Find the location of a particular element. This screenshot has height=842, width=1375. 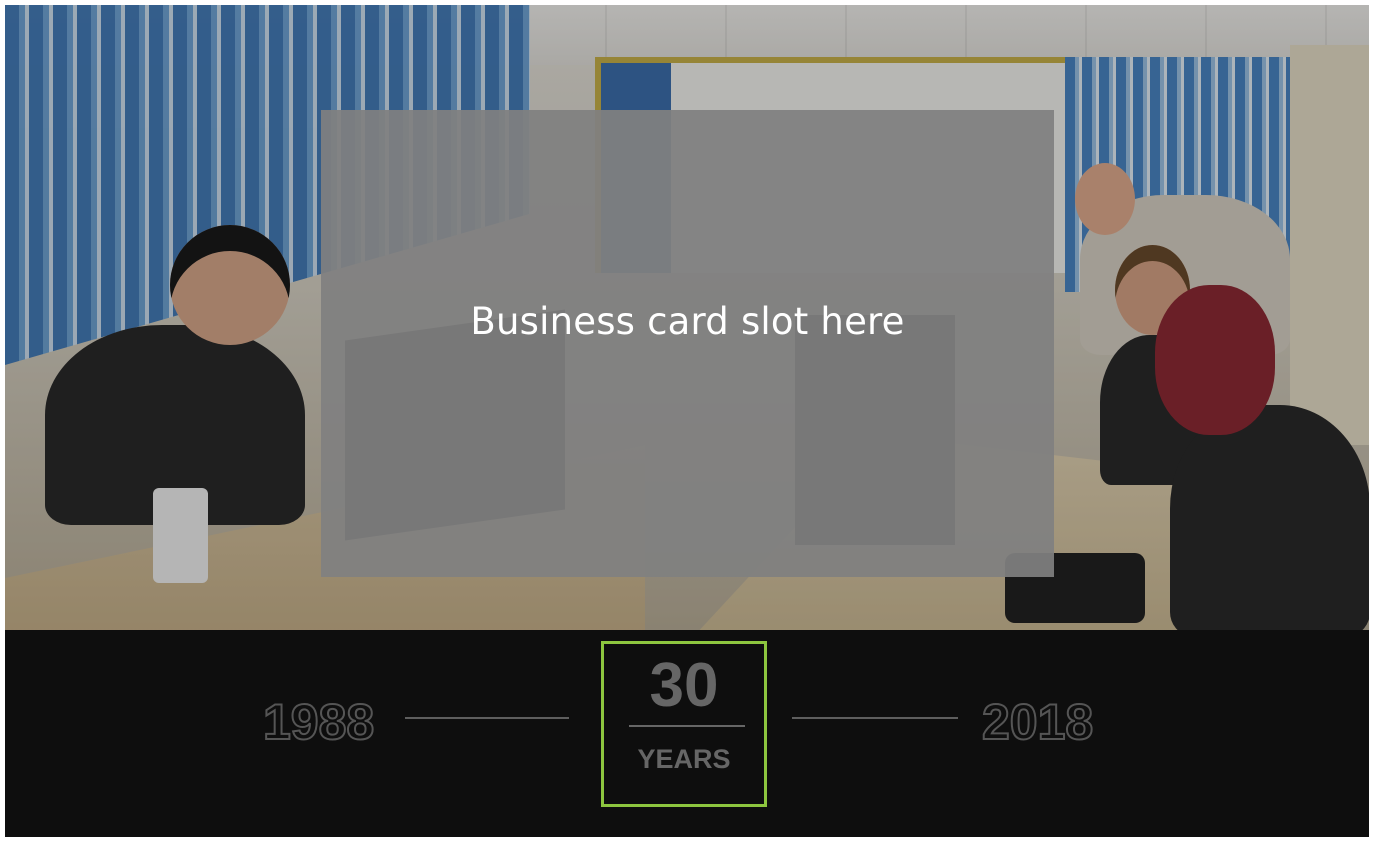

placeholder-label: Business card slot here is located at coordinates (687, 321).